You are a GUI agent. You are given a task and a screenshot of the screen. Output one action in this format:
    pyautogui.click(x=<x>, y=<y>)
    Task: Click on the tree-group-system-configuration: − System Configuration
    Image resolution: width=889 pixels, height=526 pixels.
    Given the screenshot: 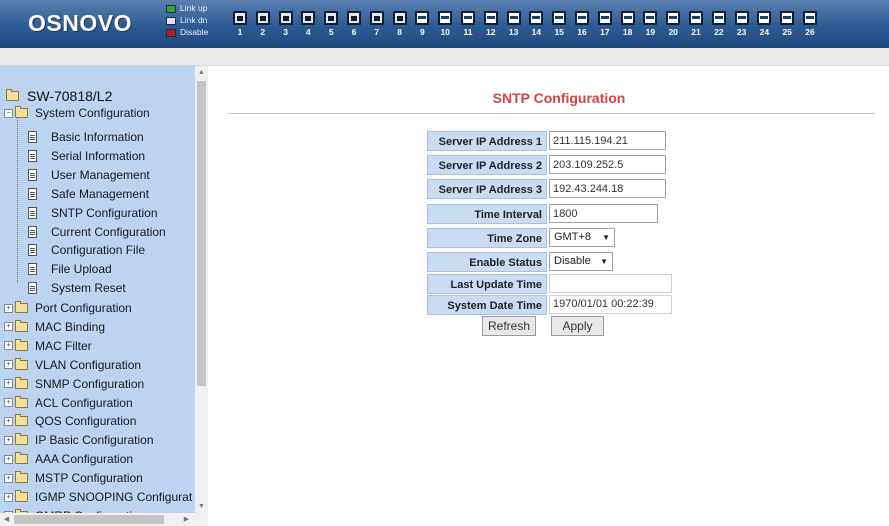 What is the action you would take?
    pyautogui.click(x=77, y=113)
    